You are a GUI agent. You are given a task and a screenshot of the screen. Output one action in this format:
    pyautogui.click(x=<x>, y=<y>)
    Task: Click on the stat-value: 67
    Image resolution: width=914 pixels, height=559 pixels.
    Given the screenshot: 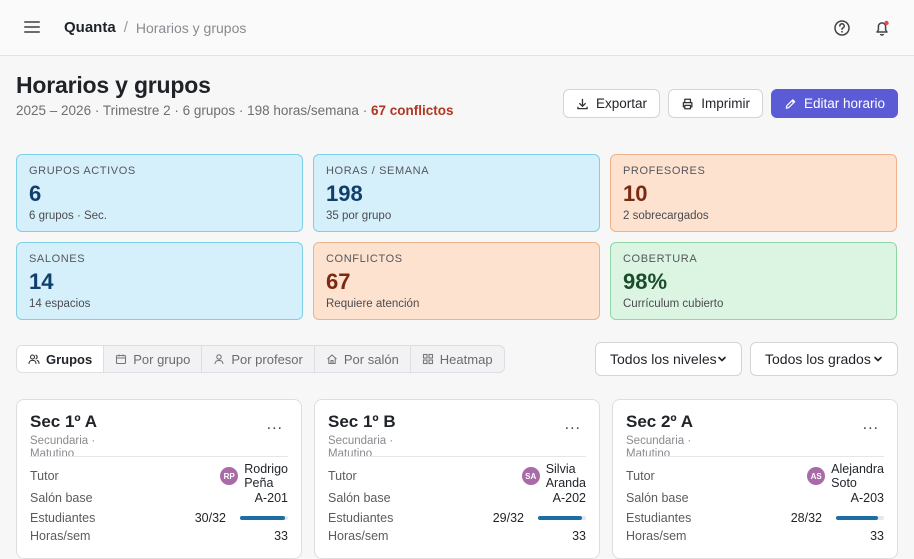 What is the action you would take?
    pyautogui.click(x=338, y=281)
    